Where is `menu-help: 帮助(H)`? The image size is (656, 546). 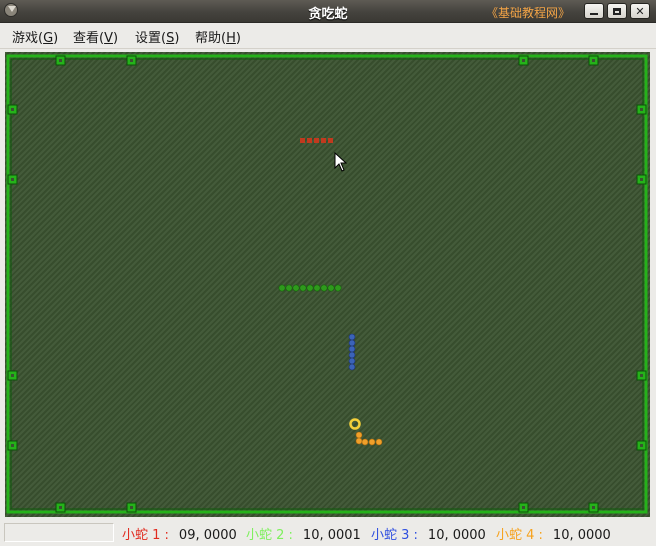
menu-help: 帮助(H) is located at coordinates (218, 36).